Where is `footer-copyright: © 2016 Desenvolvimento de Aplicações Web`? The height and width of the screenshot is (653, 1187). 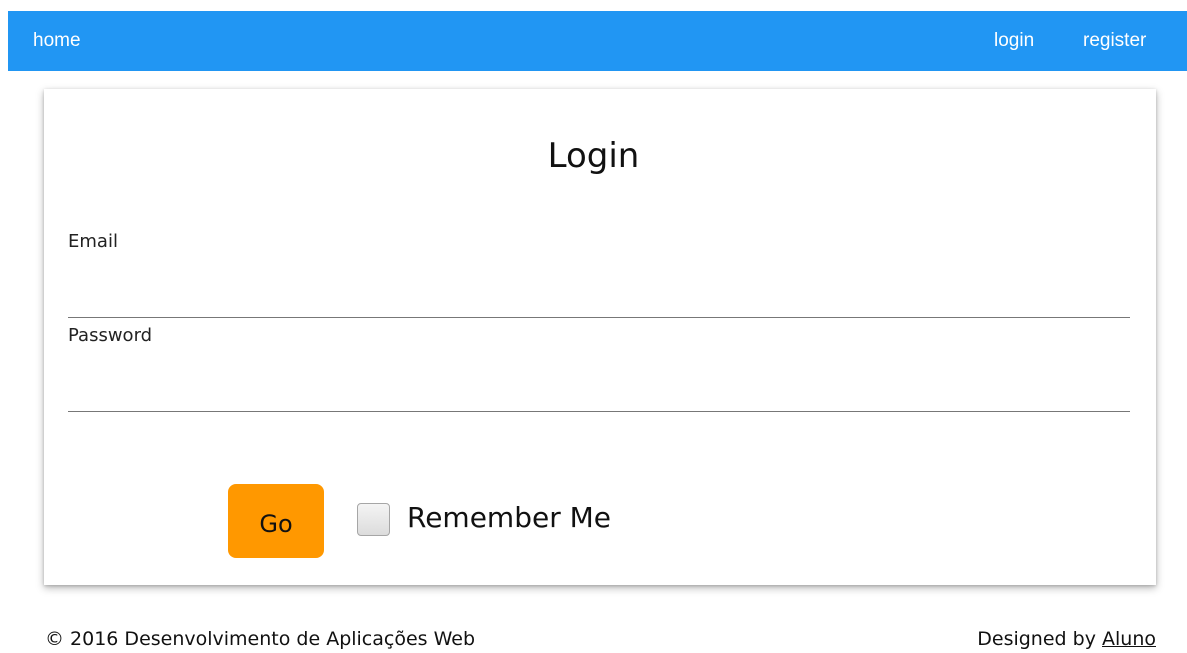
footer-copyright: © 2016 Desenvolvimento de Aplicações Web is located at coordinates (260, 639).